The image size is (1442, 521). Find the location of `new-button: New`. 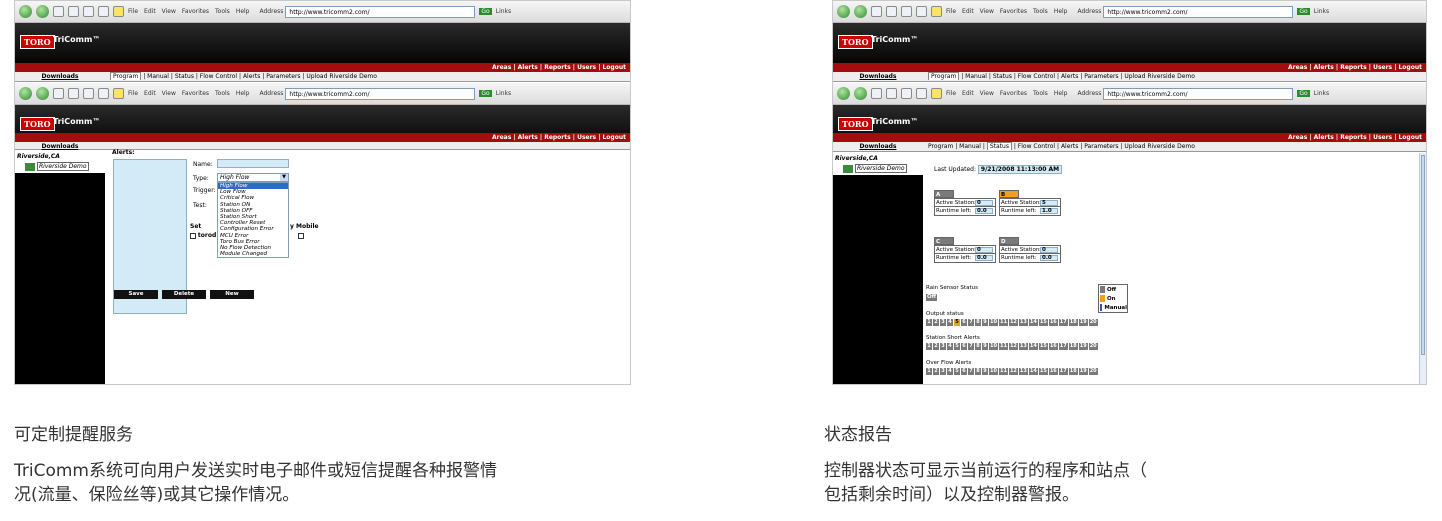

new-button: New is located at coordinates (232, 294).